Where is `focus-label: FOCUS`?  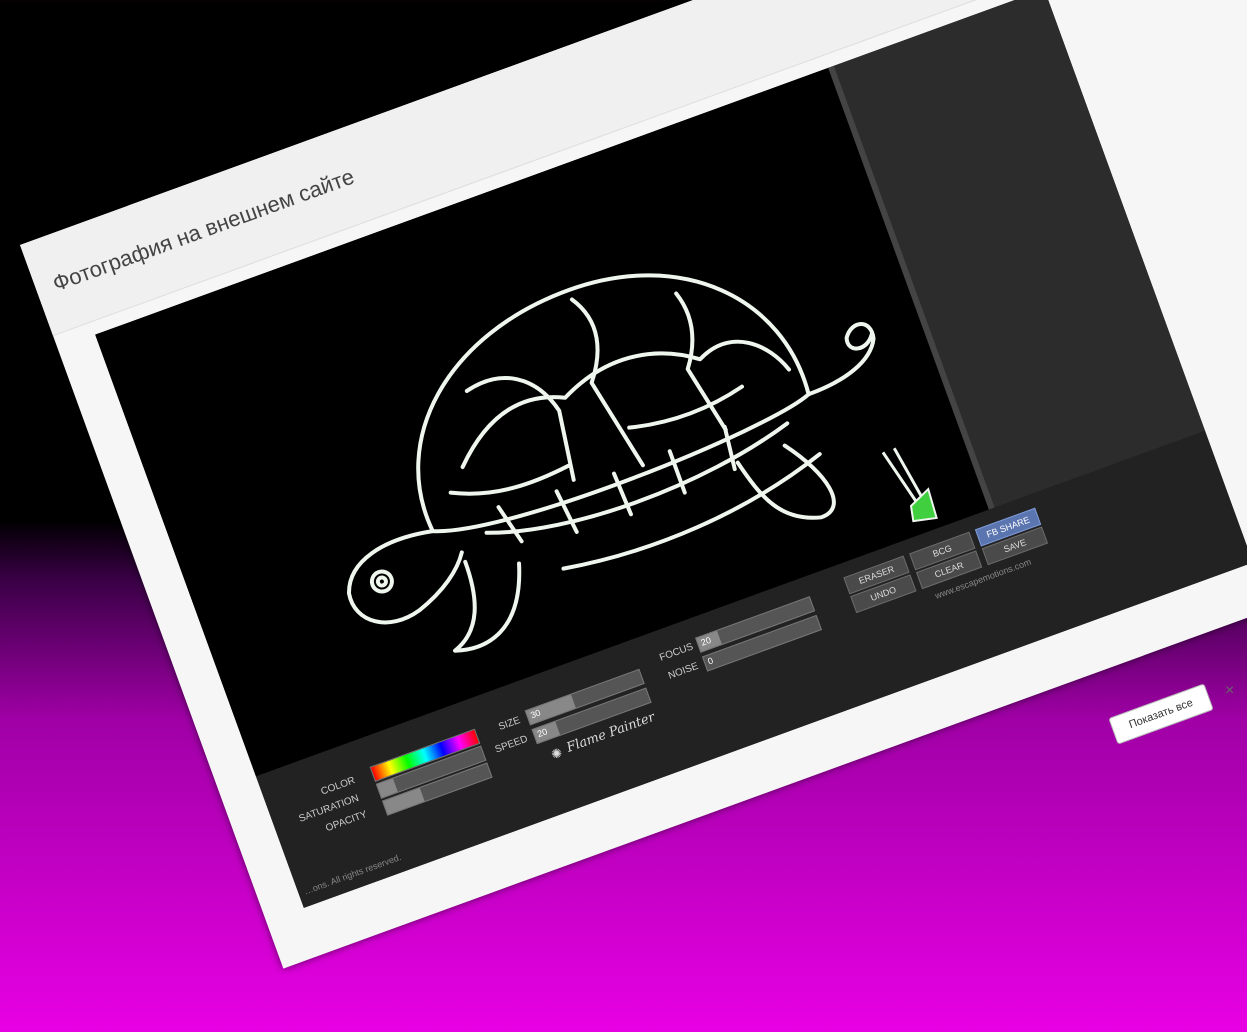
focus-label: FOCUS is located at coordinates (676, 652).